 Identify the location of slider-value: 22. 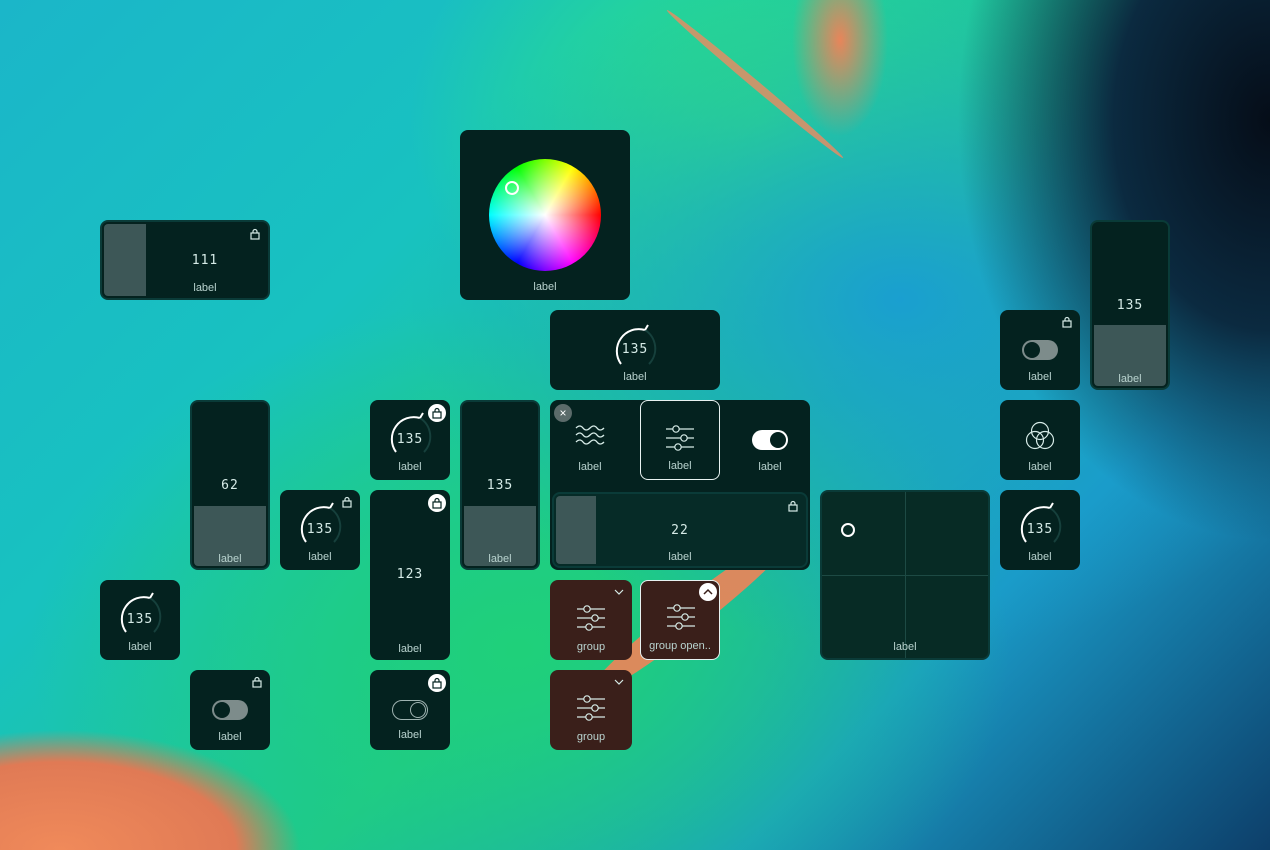
(680, 530).